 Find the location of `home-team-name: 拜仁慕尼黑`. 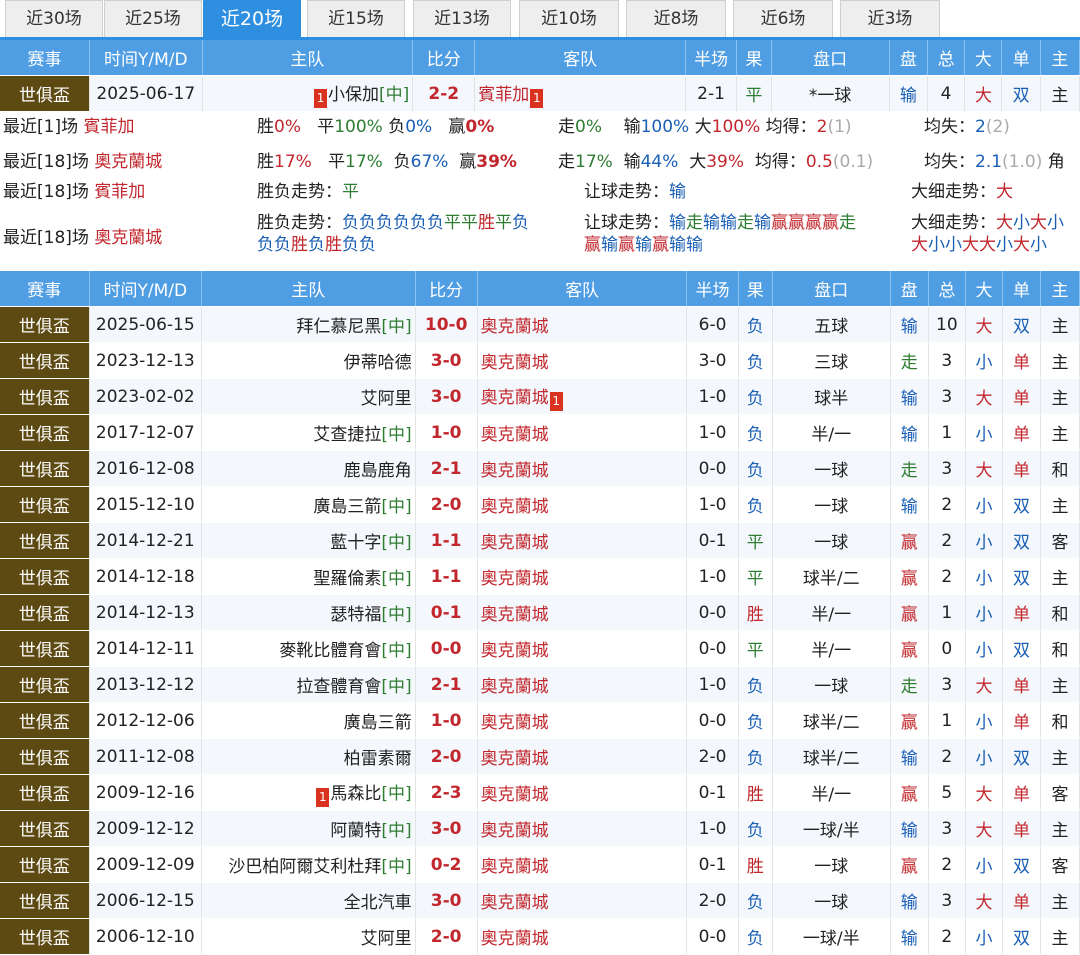

home-team-name: 拜仁慕尼黑 is located at coordinates (339, 327).